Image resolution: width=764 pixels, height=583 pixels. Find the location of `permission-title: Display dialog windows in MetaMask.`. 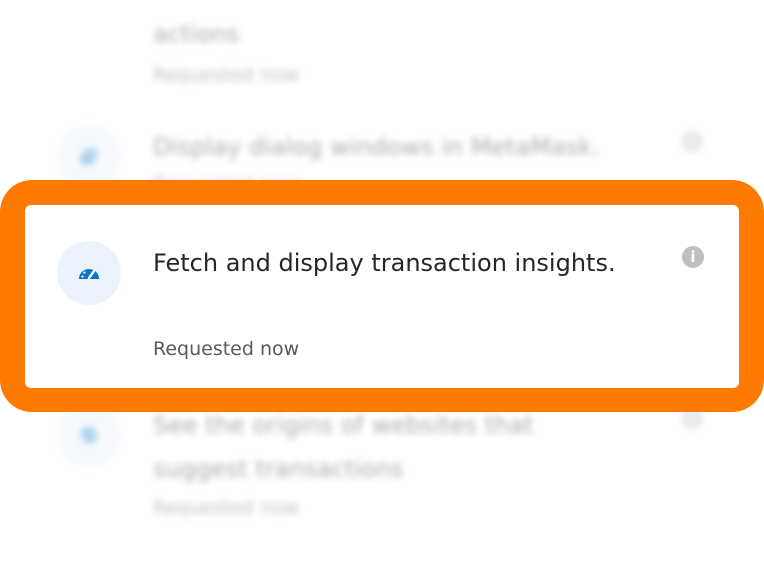

permission-title: Display dialog windows in MetaMask. is located at coordinates (376, 147).